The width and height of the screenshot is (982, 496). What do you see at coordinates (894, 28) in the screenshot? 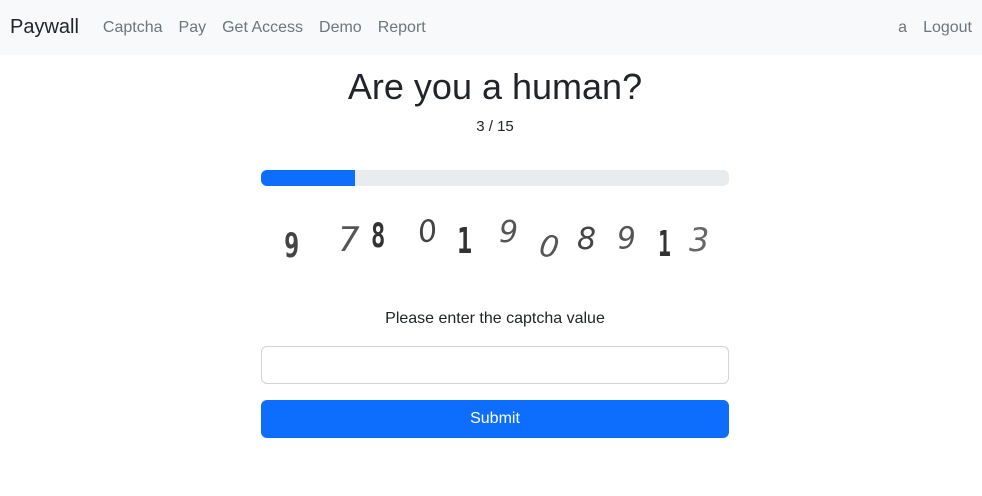
I see `nav-user: a` at bounding box center [894, 28].